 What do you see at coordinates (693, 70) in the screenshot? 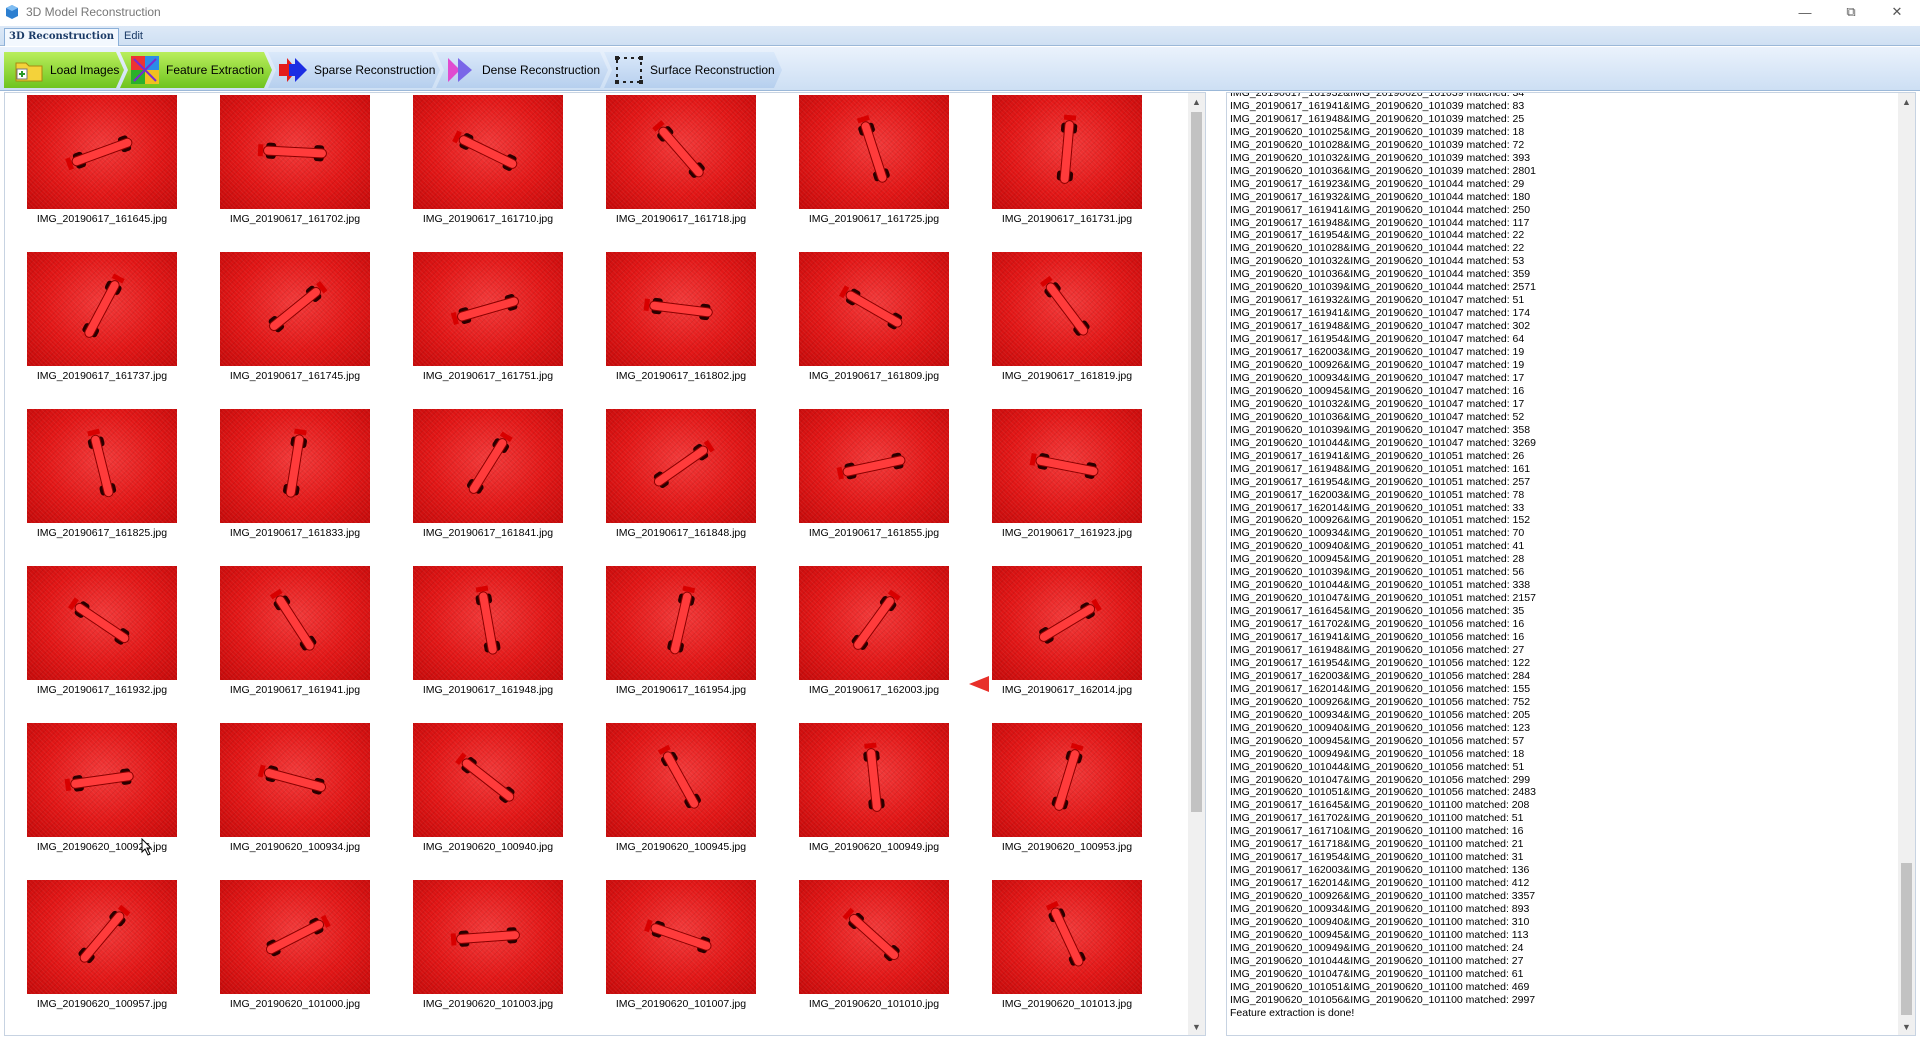
I see `surface-reconstruction-button: Surface Reconstruction` at bounding box center [693, 70].